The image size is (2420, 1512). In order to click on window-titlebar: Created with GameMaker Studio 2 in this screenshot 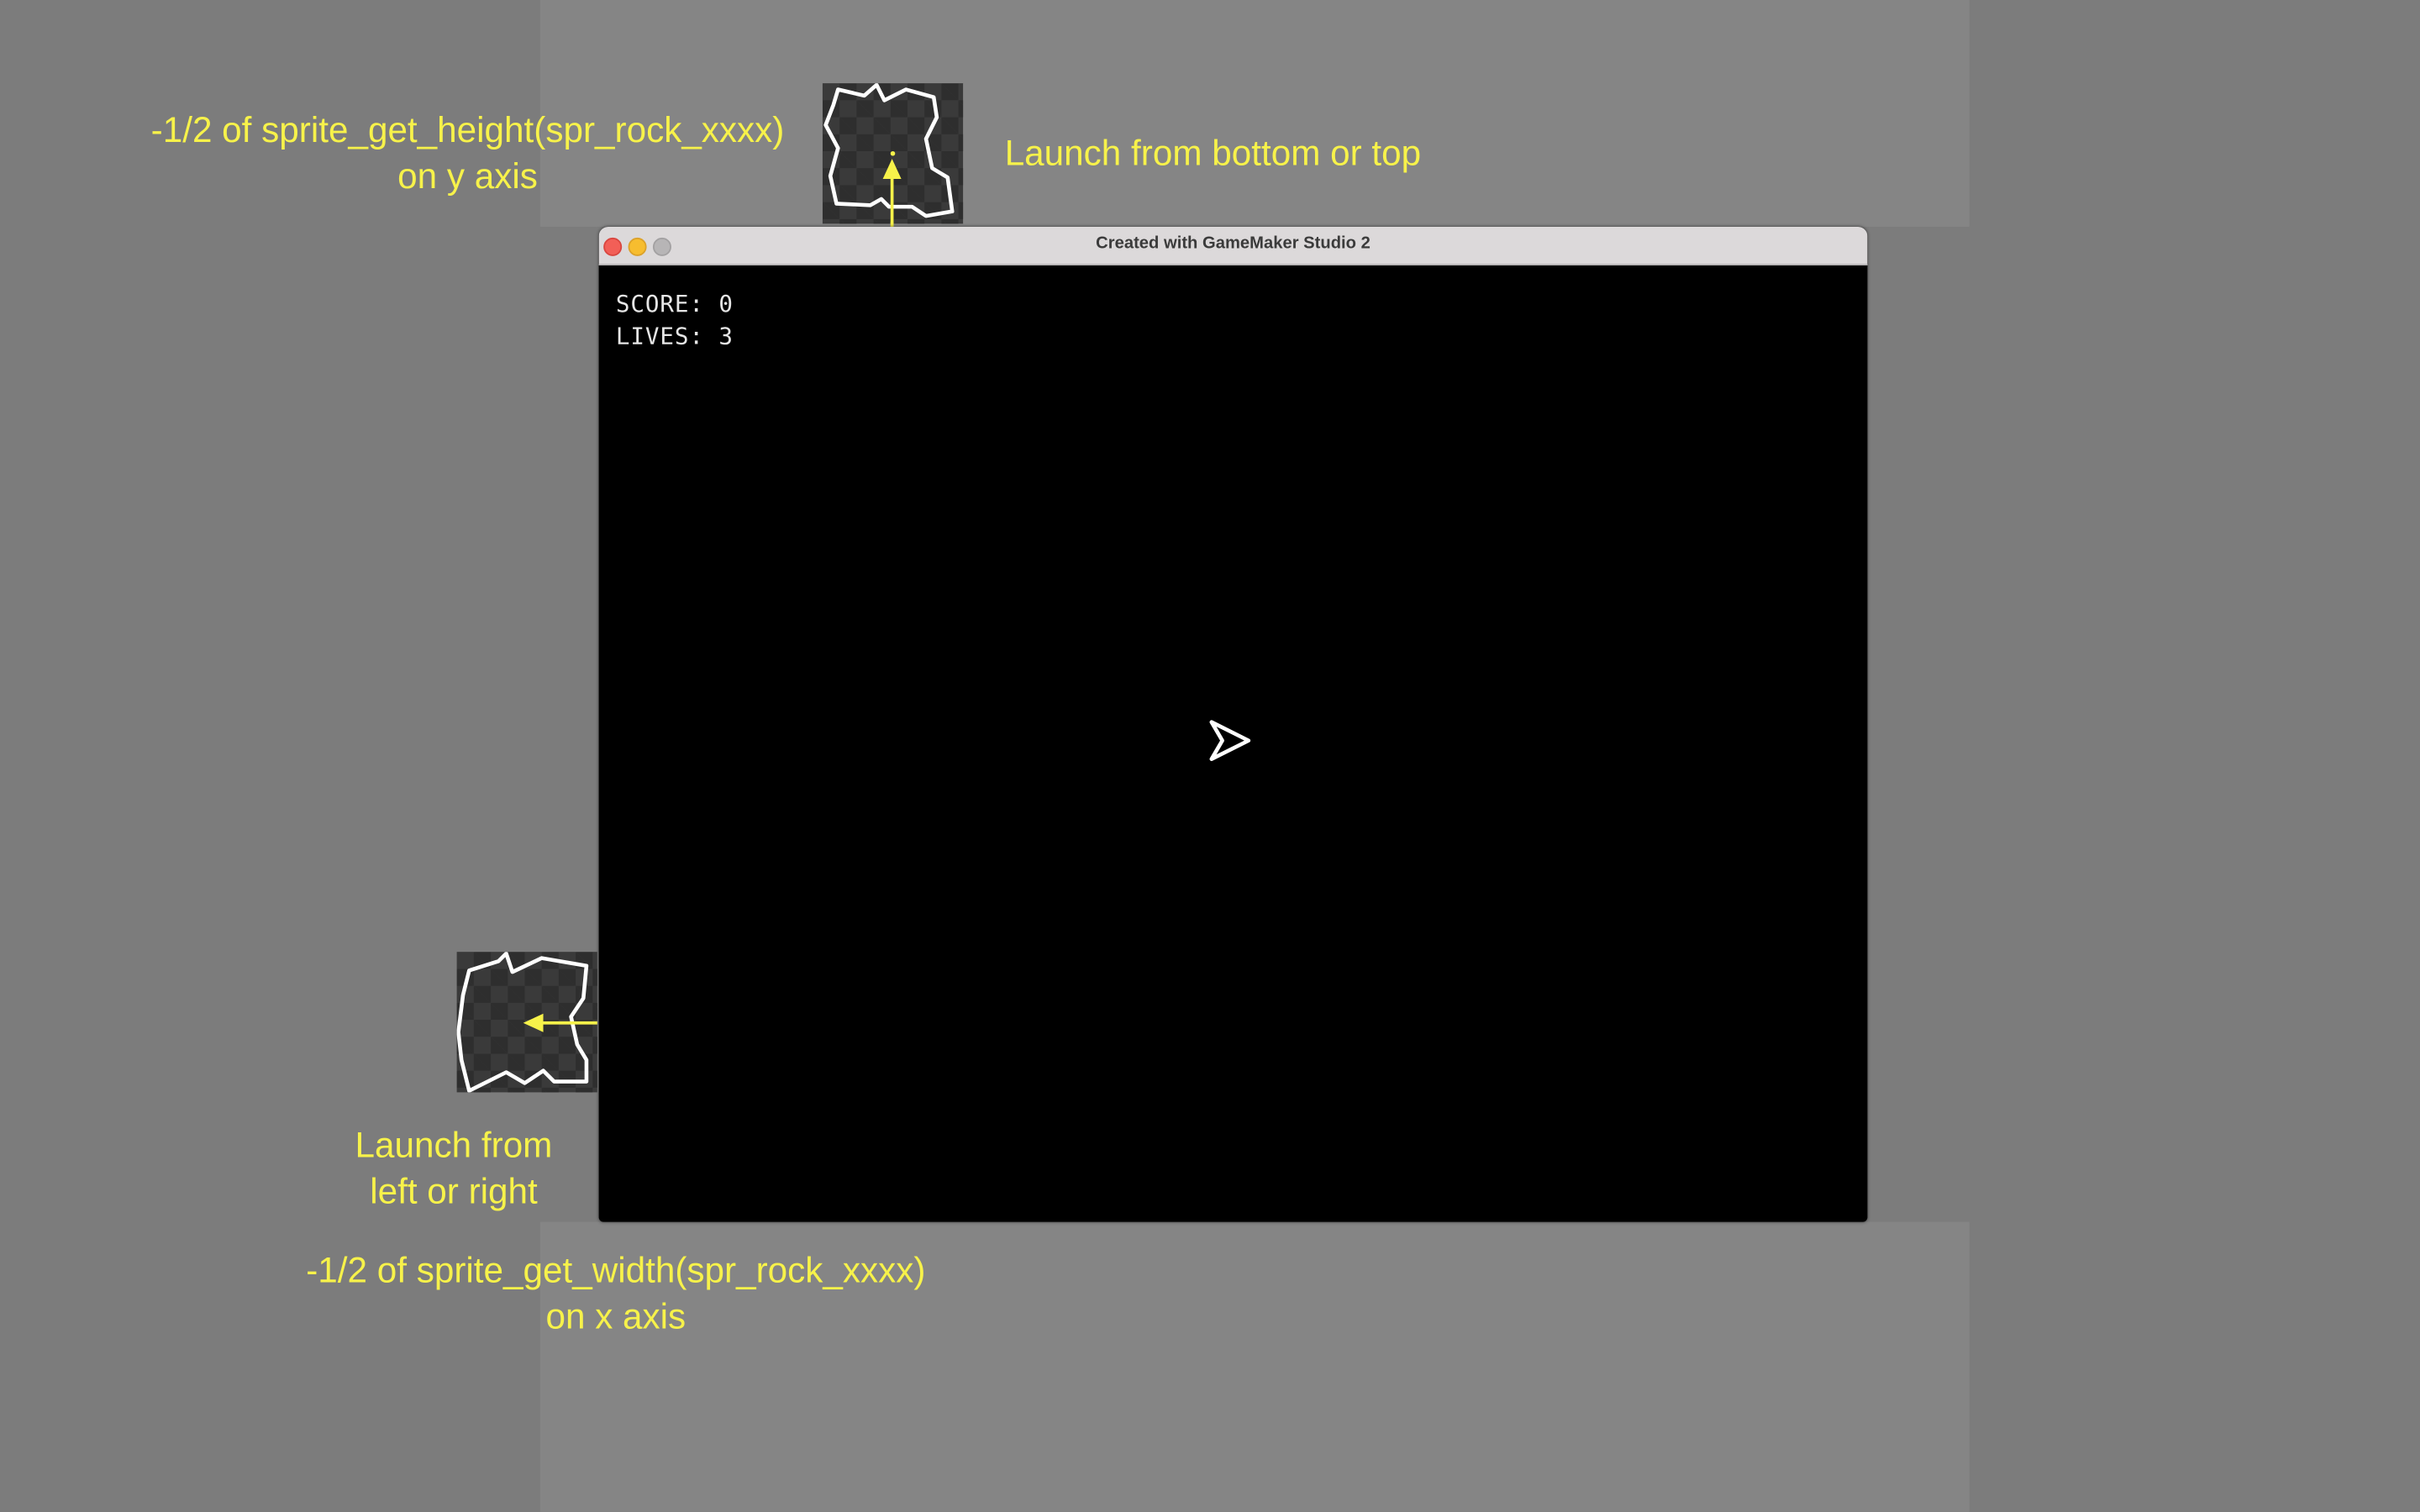, I will do `click(1233, 245)`.